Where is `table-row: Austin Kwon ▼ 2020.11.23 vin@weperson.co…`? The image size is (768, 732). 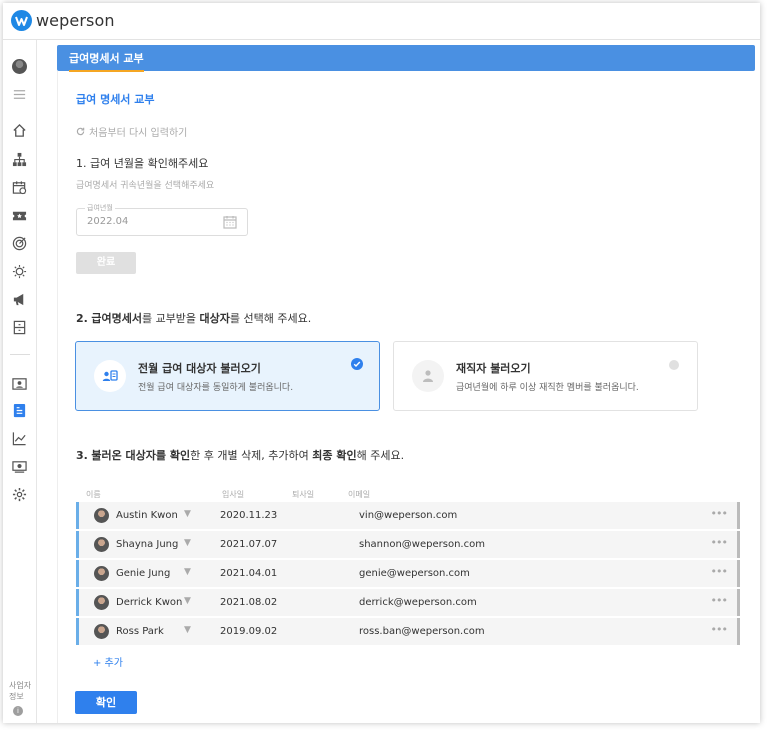
table-row: Austin Kwon ▼ 2020.11.23 vin@weperson.co… is located at coordinates (408, 515).